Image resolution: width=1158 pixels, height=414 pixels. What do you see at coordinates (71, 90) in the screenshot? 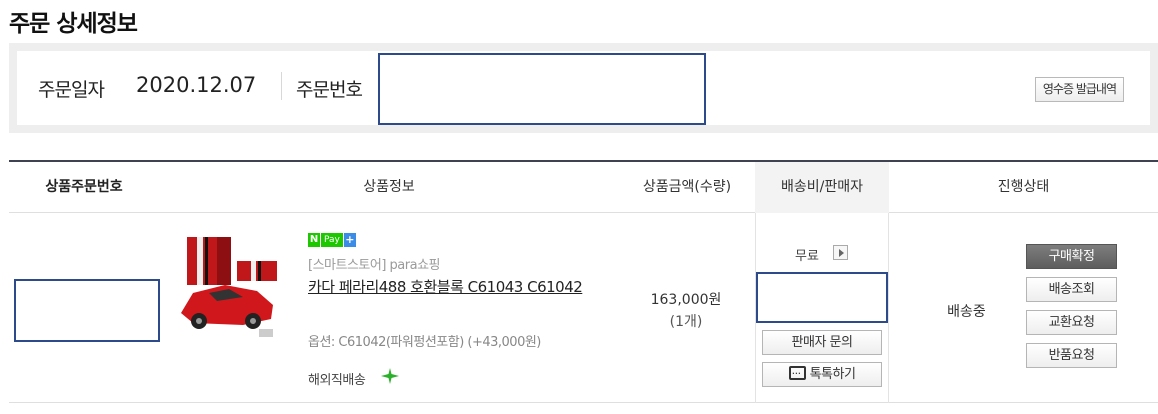
I see `order-date-label: 주문일자` at bounding box center [71, 90].